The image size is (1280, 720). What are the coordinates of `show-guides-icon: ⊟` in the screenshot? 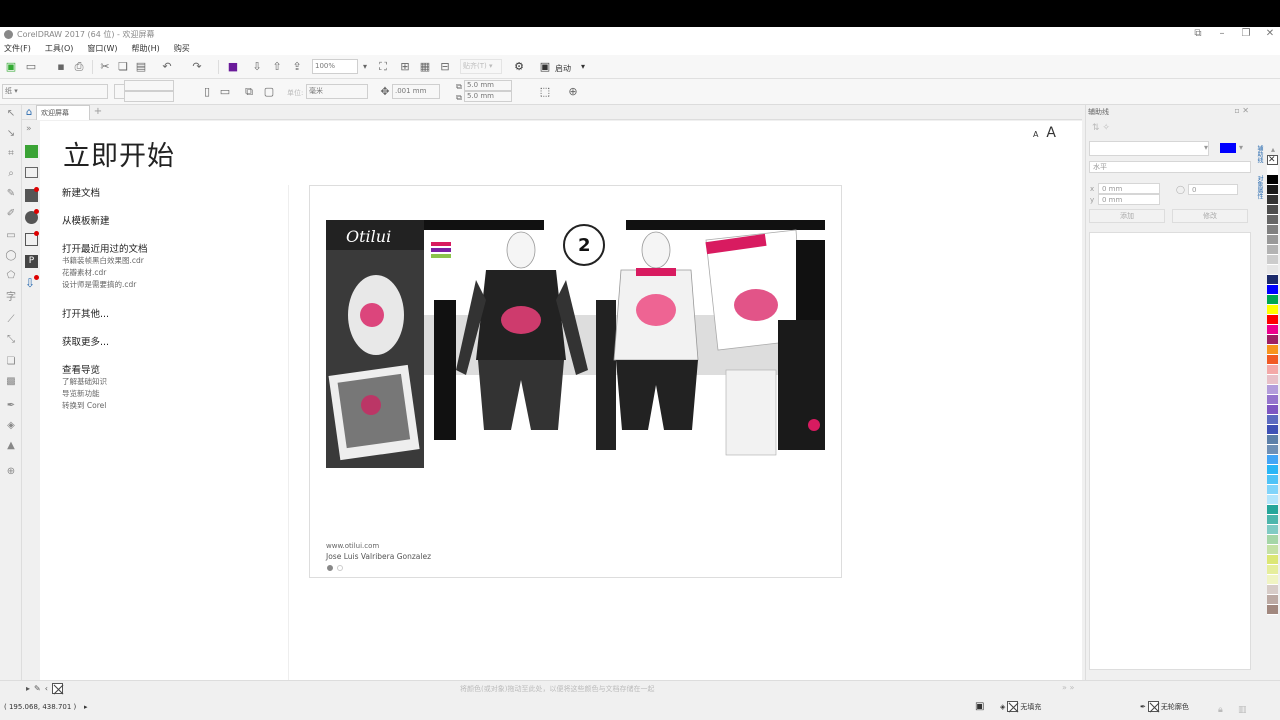 It's located at (445, 67).